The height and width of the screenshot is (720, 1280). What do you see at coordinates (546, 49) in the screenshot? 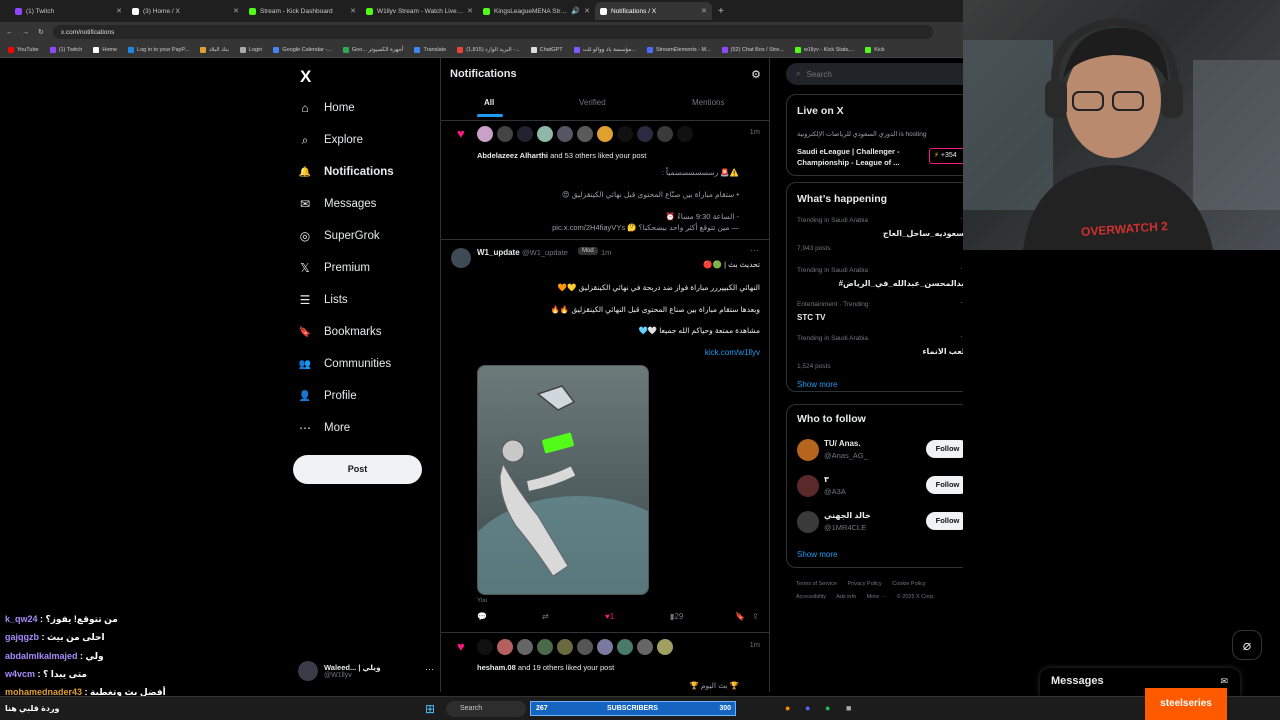
I see `bookmark-item: ChatGPT` at bounding box center [546, 49].